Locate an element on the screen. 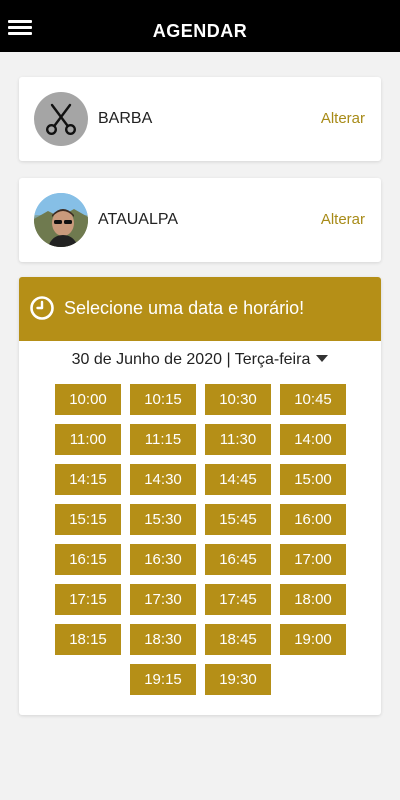 The height and width of the screenshot is (800, 400). time-slot-button: 10:45 is located at coordinates (313, 399).